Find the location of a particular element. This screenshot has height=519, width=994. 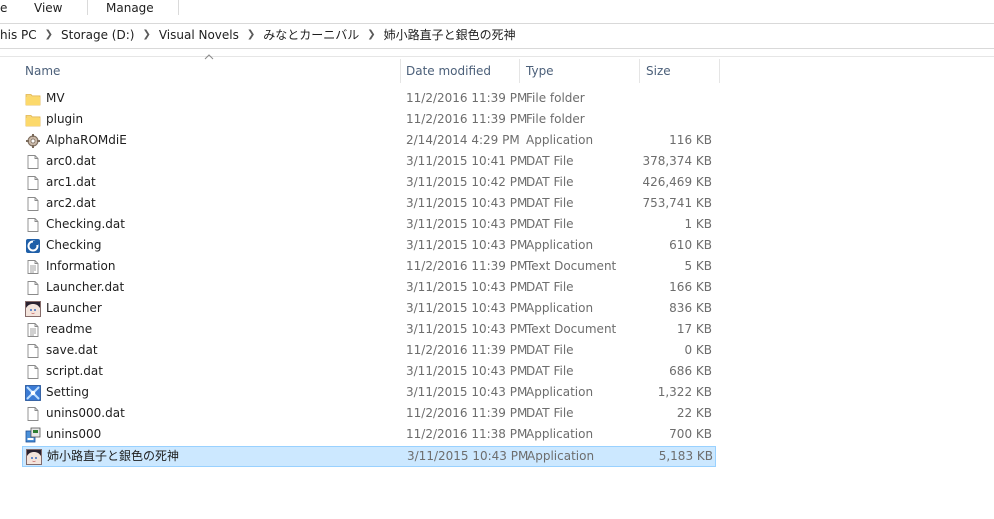

ribbon-tab-share: e is located at coordinates (3, 9).